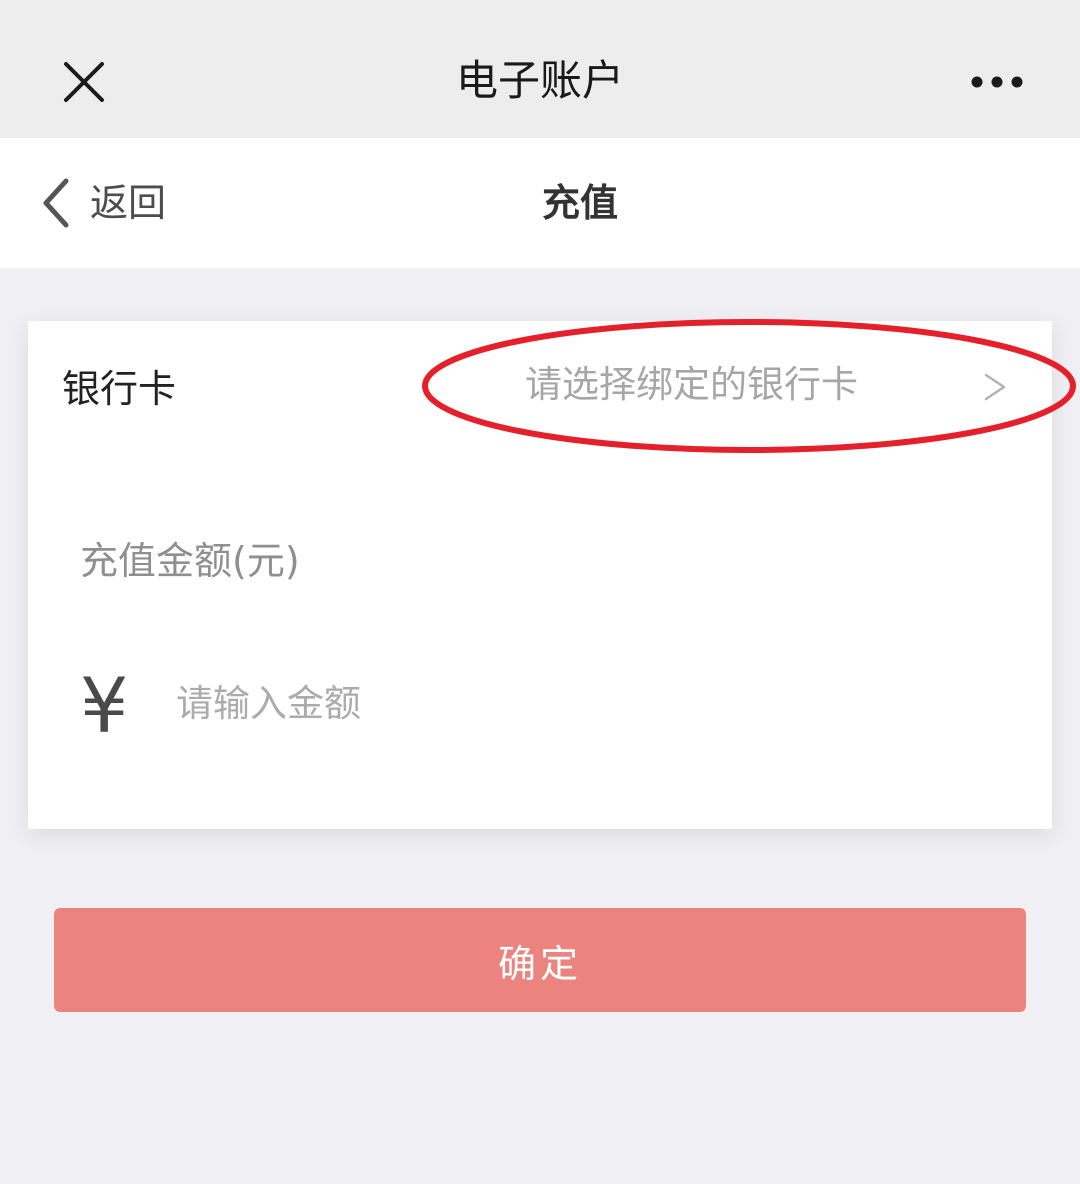 The width and height of the screenshot is (1080, 1184). What do you see at coordinates (56, 203) in the screenshot?
I see `chevron-left-icon` at bounding box center [56, 203].